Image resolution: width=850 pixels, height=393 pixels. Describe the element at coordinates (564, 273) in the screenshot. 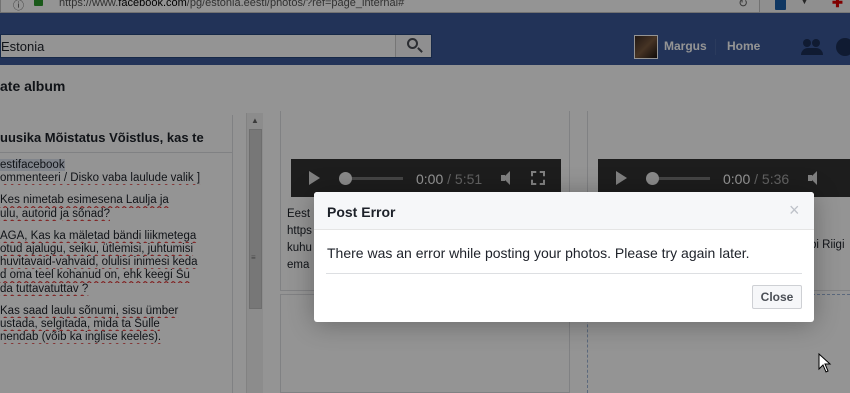

I see `divider` at that location.